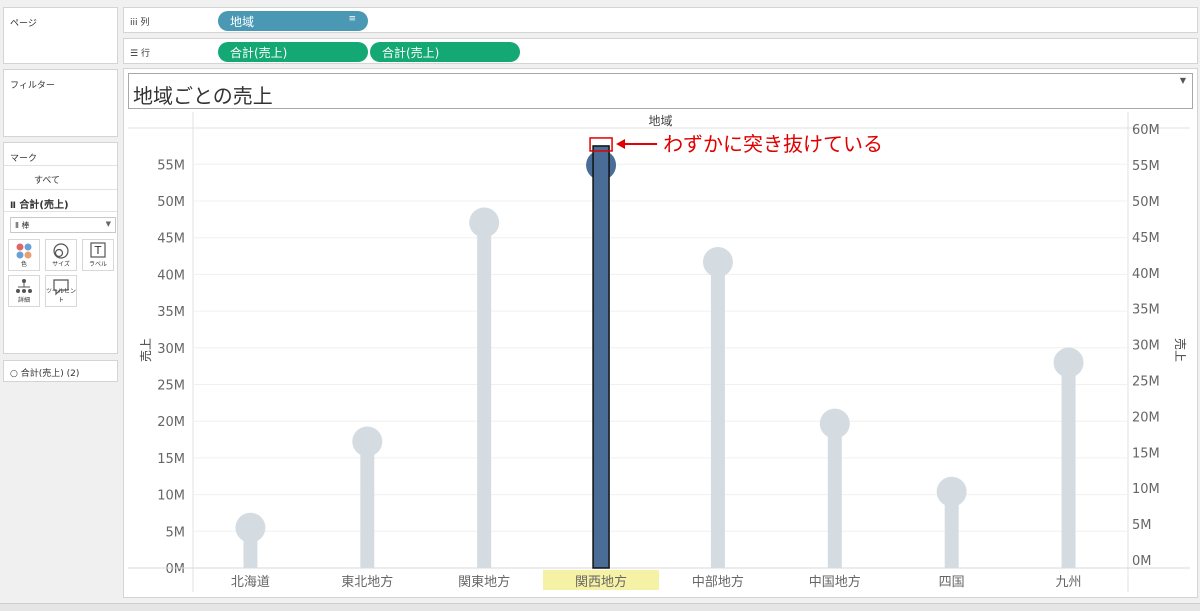  Describe the element at coordinates (1142, 525) in the screenshot. I see `right-axis-tick: 5M` at that location.